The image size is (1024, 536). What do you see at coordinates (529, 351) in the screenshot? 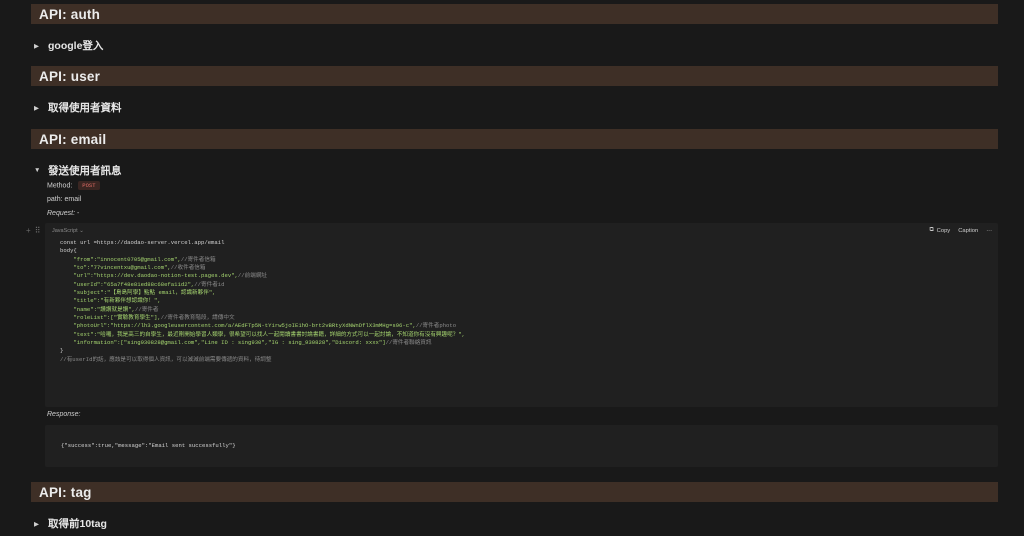
I see `code-line: }` at bounding box center [529, 351].